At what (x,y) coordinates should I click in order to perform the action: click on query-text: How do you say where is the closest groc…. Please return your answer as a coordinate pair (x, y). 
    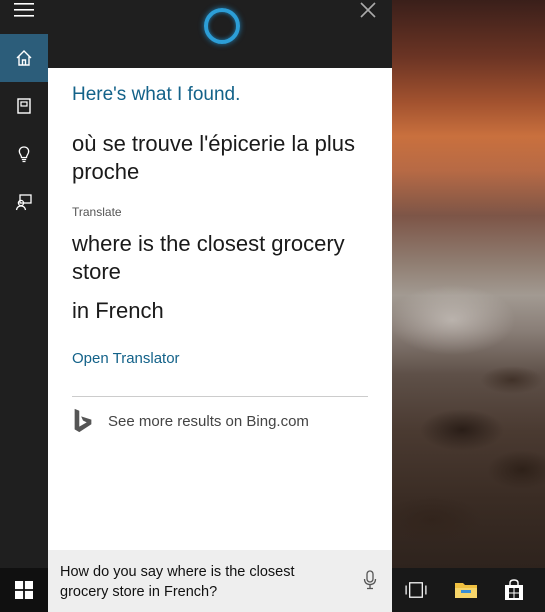
    Looking at the image, I should click on (200, 582).